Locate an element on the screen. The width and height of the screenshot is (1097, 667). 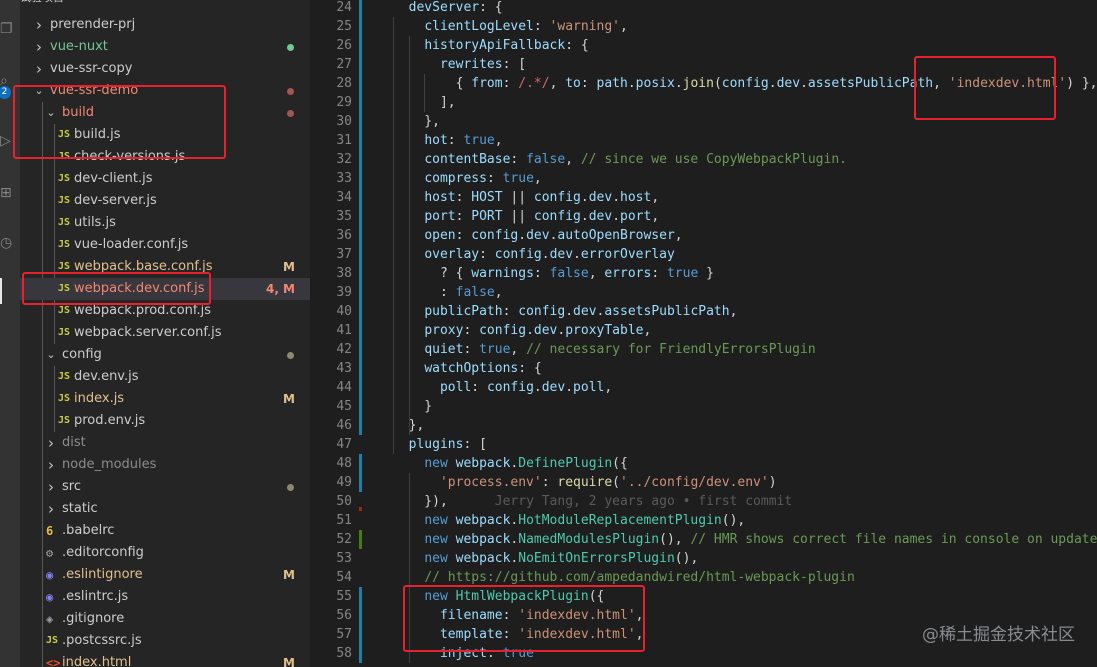
file-item: ◉ .eslintignore M is located at coordinates (165, 575).